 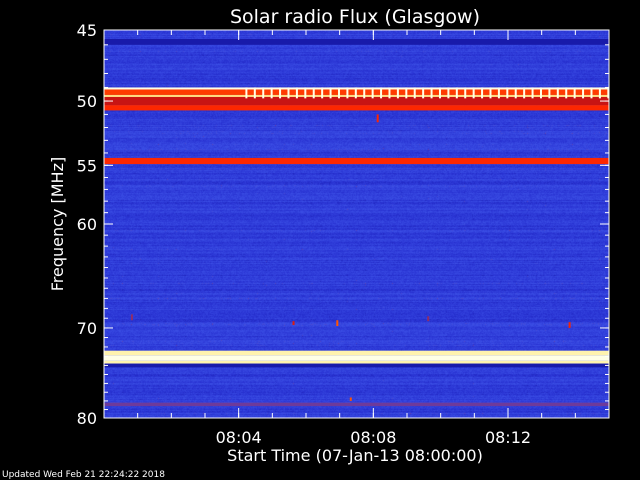 I want to click on x-tick-label: 08:12, so click(x=508, y=437).